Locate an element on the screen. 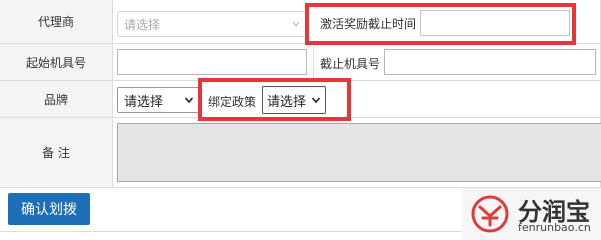  agent-label: 代理商 is located at coordinates (55, 22).